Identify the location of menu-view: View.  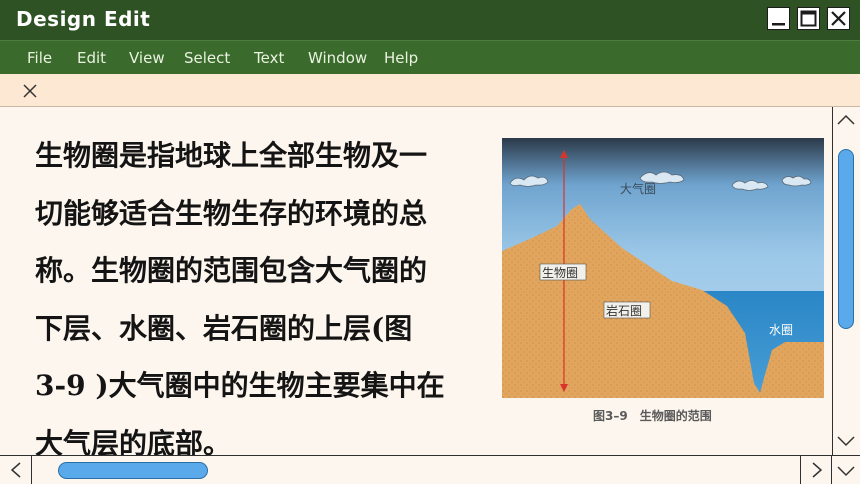
(147, 58).